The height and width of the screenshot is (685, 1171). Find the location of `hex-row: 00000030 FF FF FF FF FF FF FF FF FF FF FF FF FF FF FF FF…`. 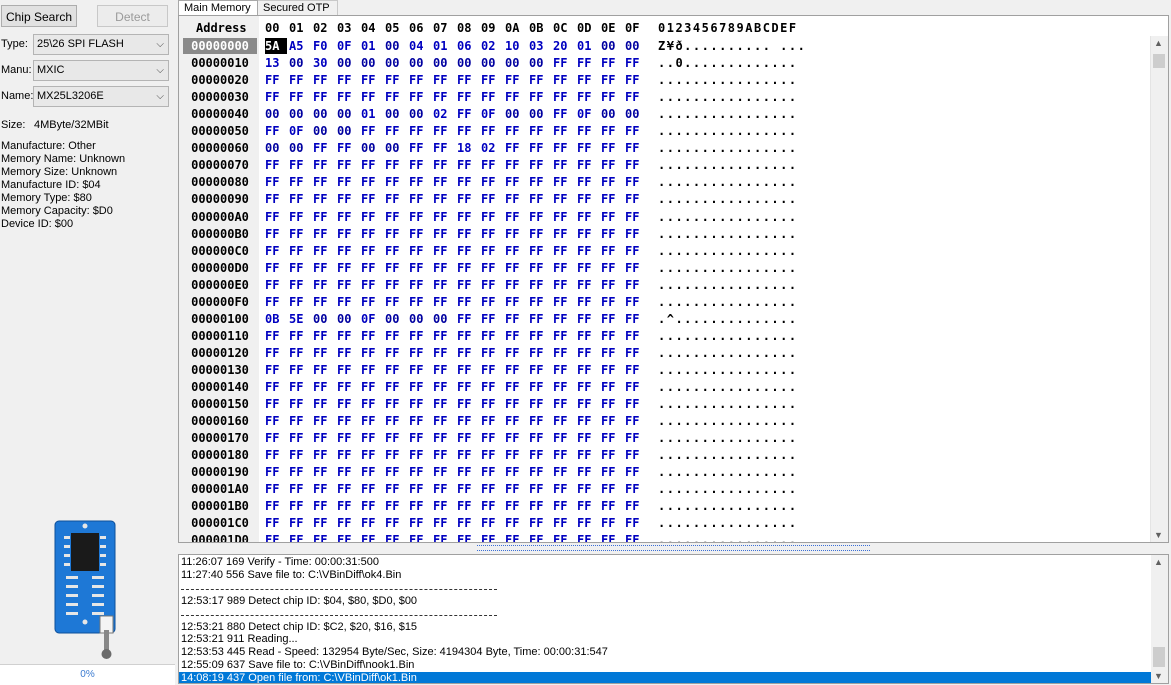

hex-row: 00000030 FF FF FF FF FF FF FF FF FF FF FF FF FF FF FF FF… is located at coordinates (666, 97).